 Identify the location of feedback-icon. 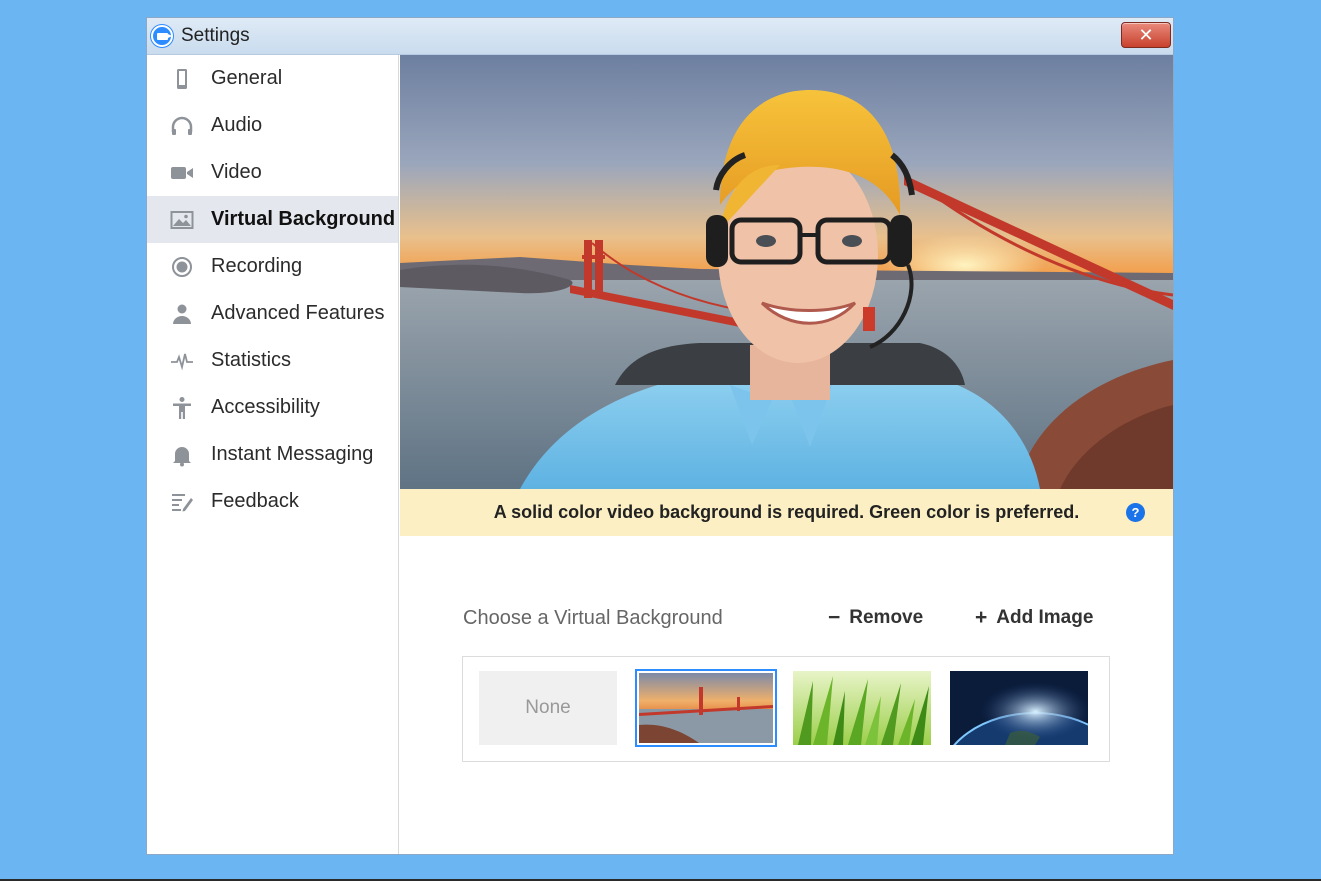
(182, 502).